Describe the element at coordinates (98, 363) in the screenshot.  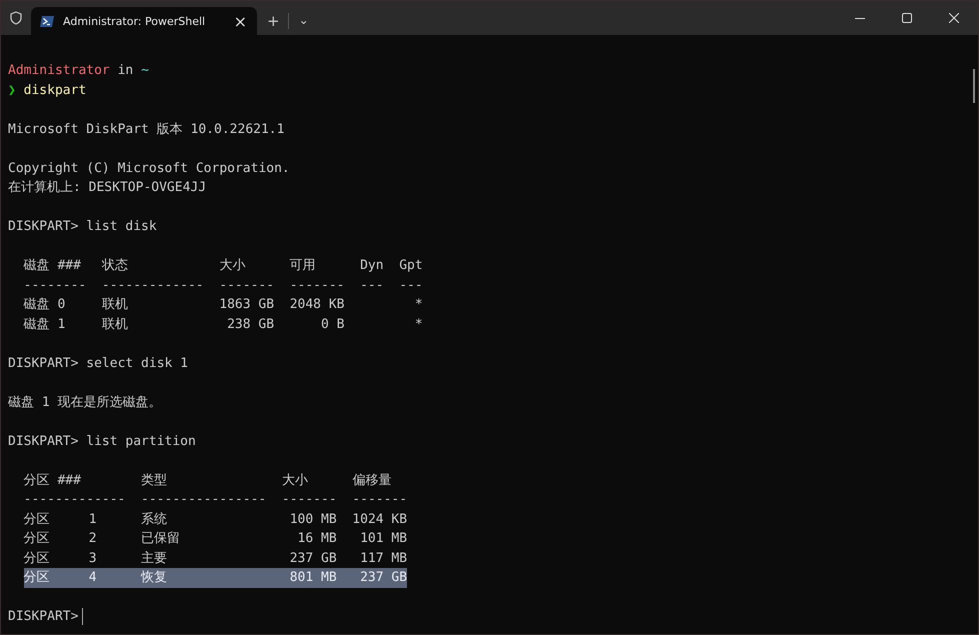
I see `output-line: DISKPART> select disk 1` at that location.